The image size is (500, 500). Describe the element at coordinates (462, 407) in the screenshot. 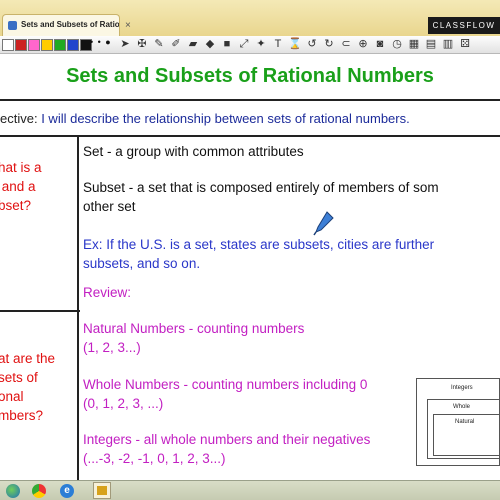

I see `diagram-whole-label: Whole` at that location.